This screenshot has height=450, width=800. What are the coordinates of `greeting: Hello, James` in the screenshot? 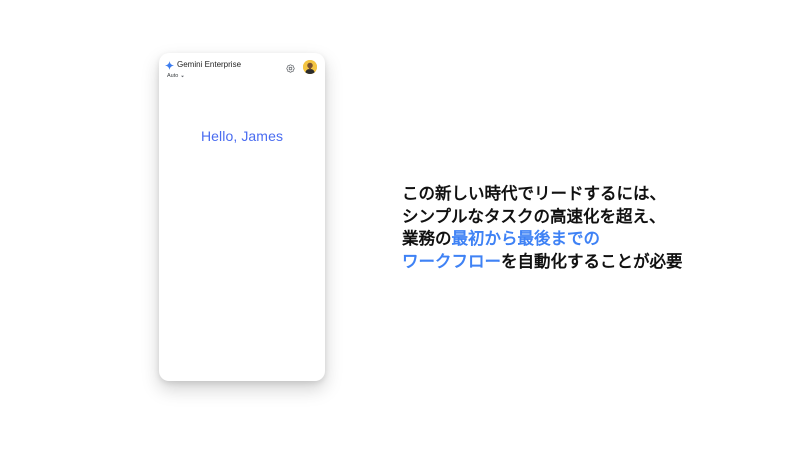 It's located at (242, 136).